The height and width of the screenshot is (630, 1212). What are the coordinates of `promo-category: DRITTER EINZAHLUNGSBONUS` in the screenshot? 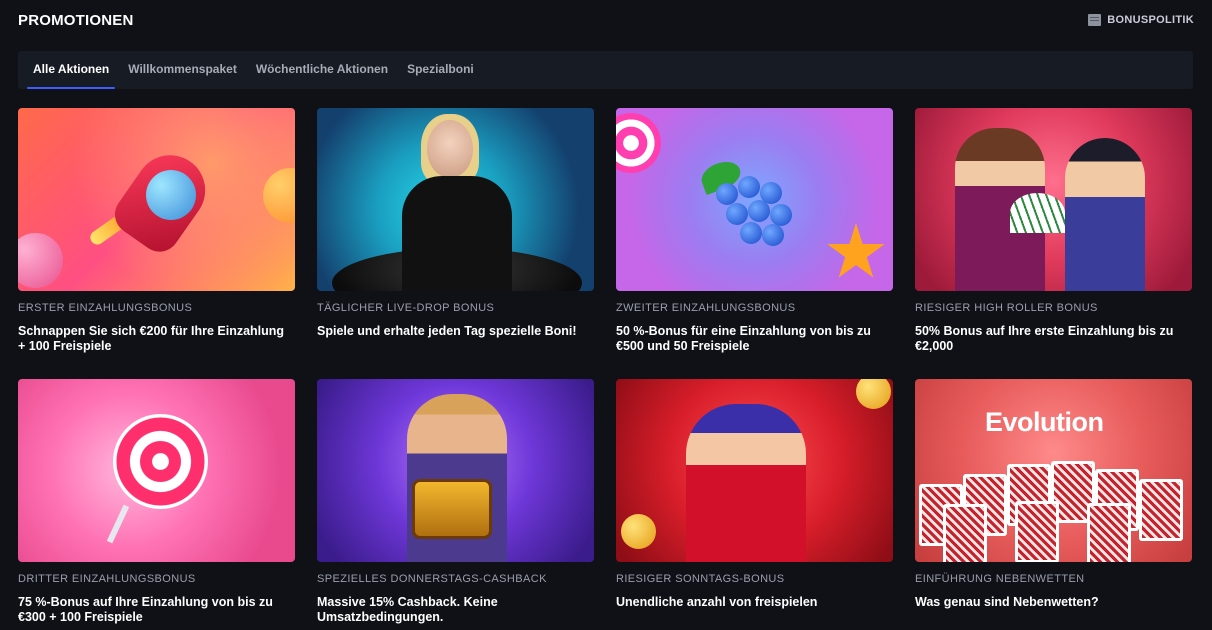 It's located at (107, 579).